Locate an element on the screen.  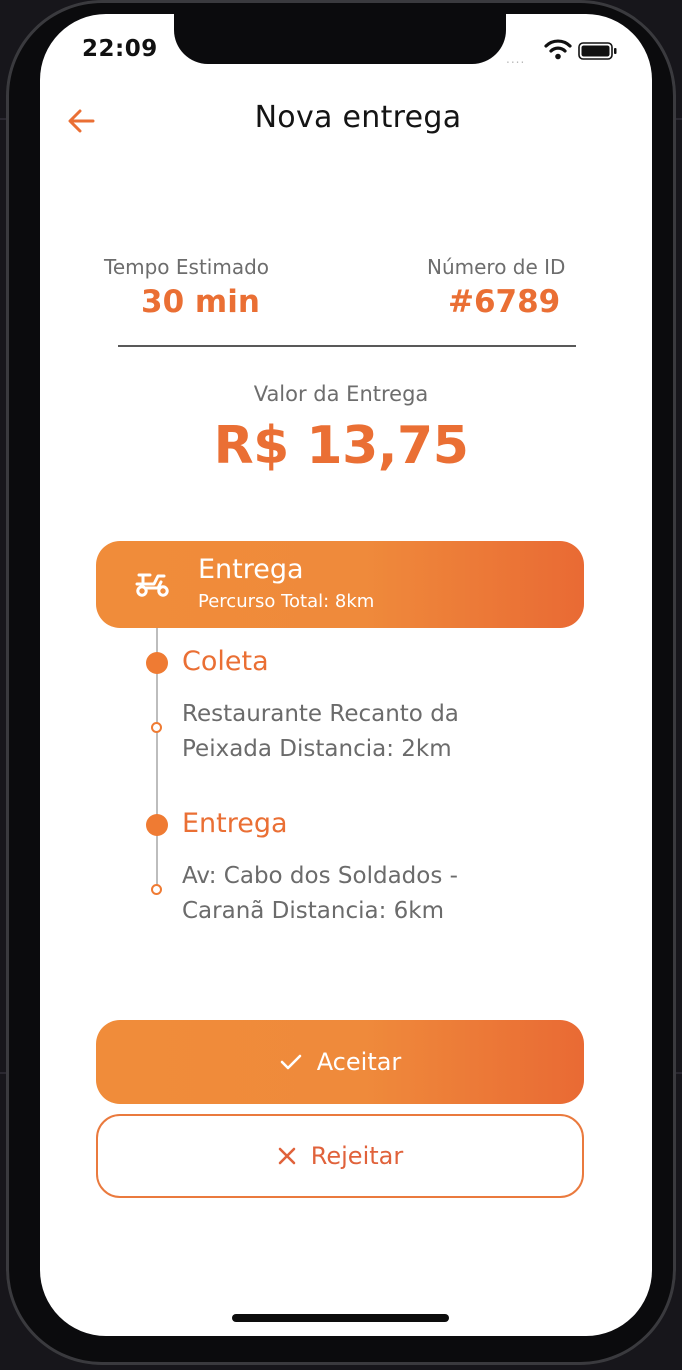
delivery-value-amount: R$ 13,75 is located at coordinates (341, 446).